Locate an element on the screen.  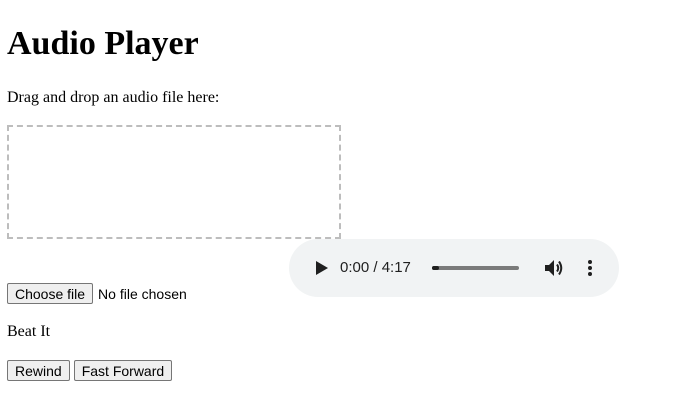
page-title: Audio Player is located at coordinates (103, 43).